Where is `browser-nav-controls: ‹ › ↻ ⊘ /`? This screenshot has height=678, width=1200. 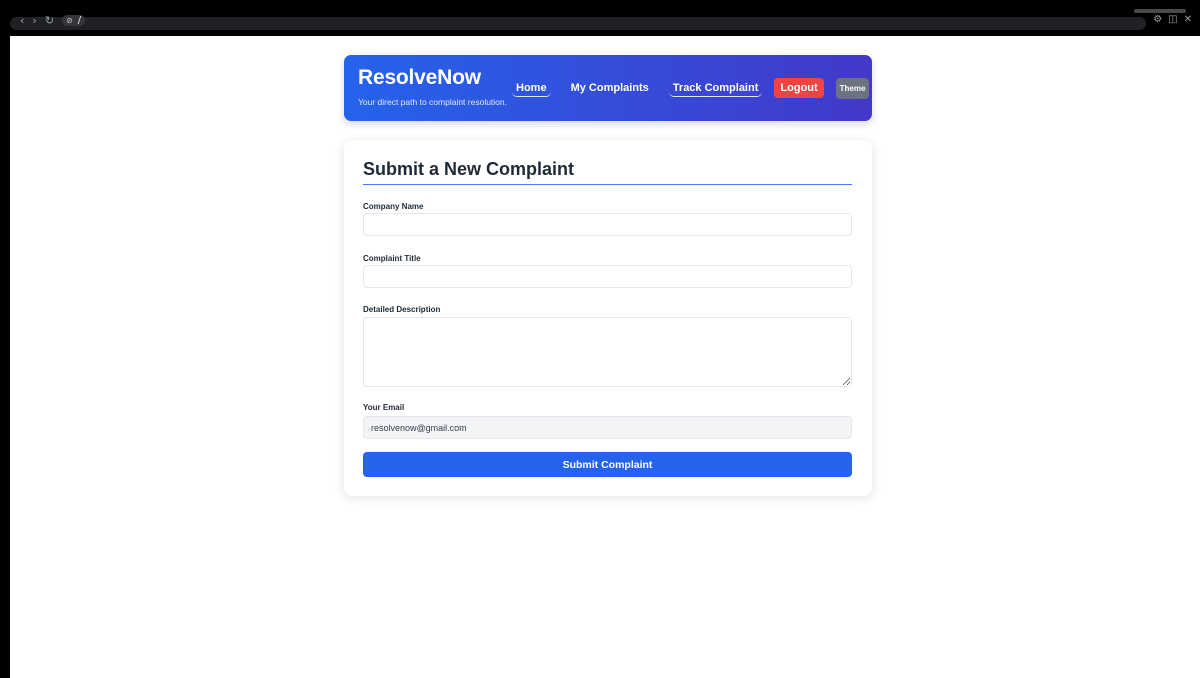
browser-nav-controls: ‹ › ↻ ⊘ / is located at coordinates (53, 20).